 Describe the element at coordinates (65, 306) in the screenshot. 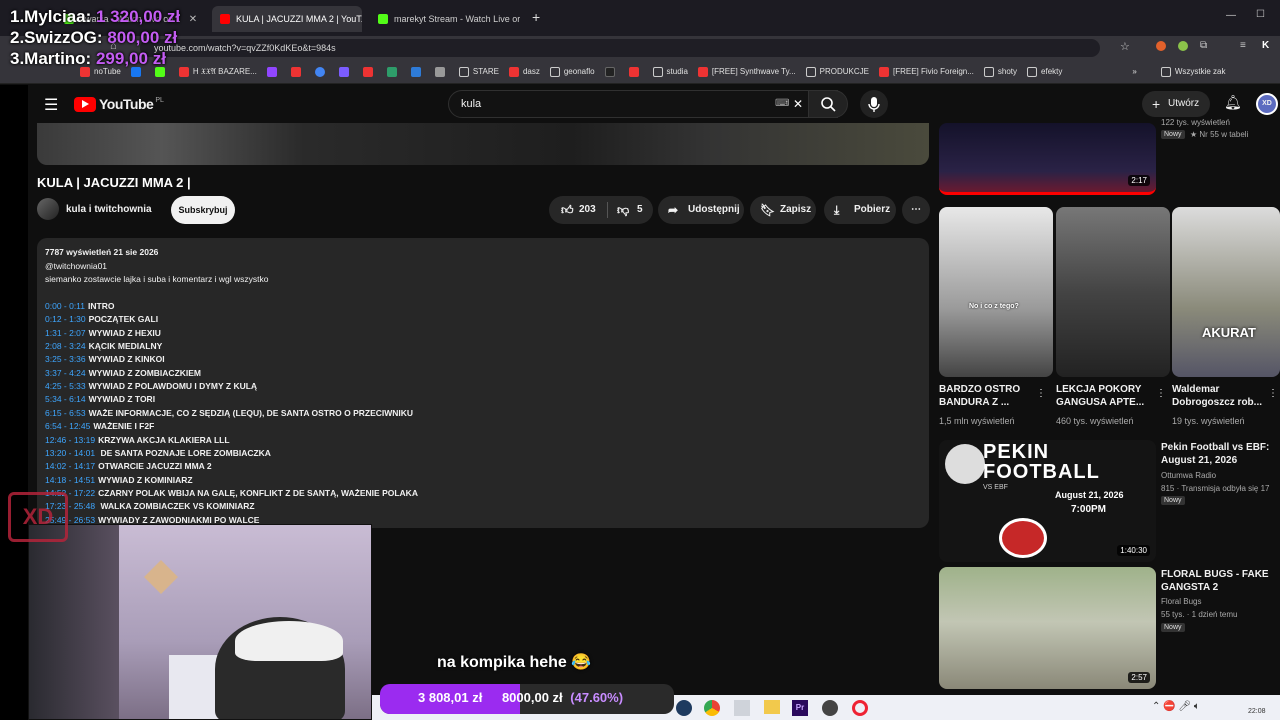

I see `chapter-timestamp-link: 0:00 - 0:11` at that location.